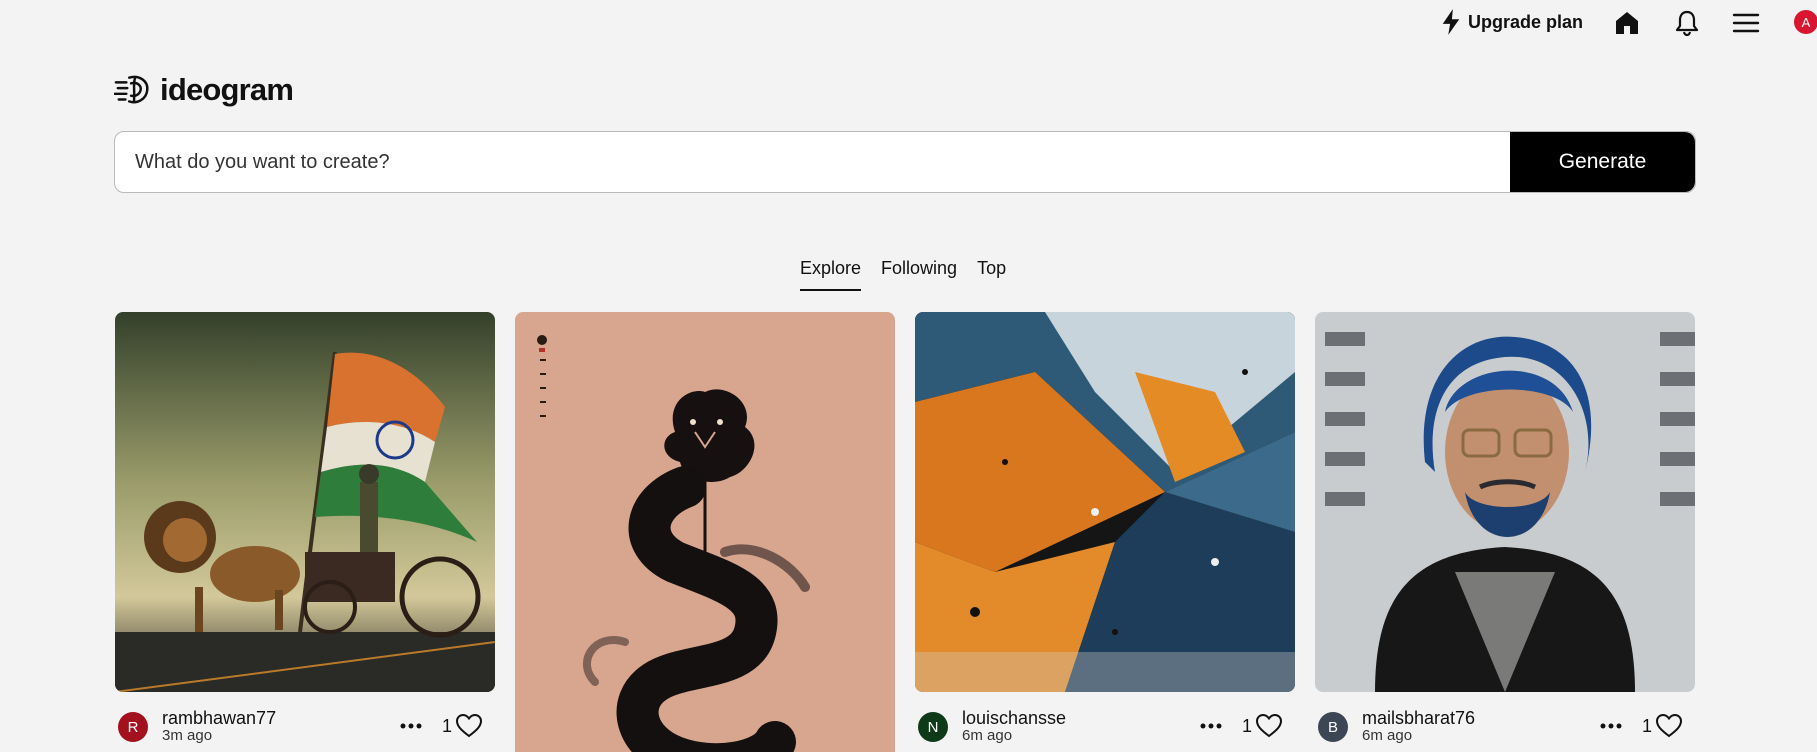 This screenshot has width=1817, height=752. I want to click on avatar: B, so click(1333, 727).